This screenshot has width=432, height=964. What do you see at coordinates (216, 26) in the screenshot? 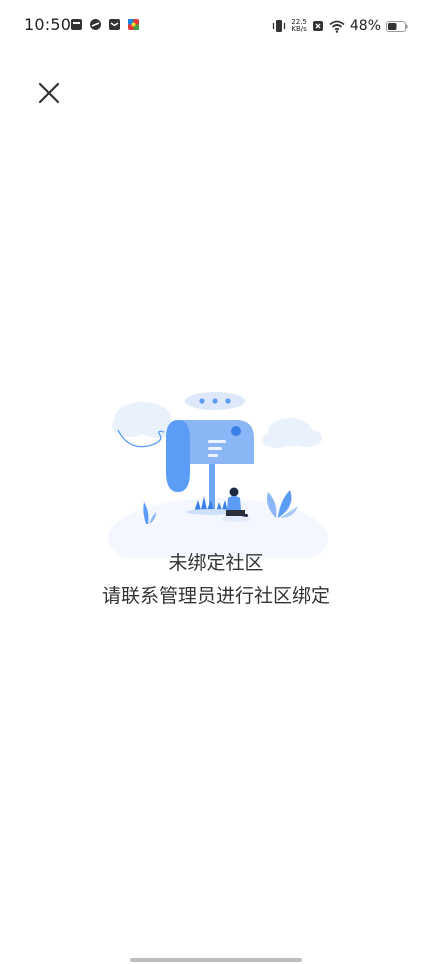
I see `status-bar: 10:50 22.5 KB/s 48%` at bounding box center [216, 26].